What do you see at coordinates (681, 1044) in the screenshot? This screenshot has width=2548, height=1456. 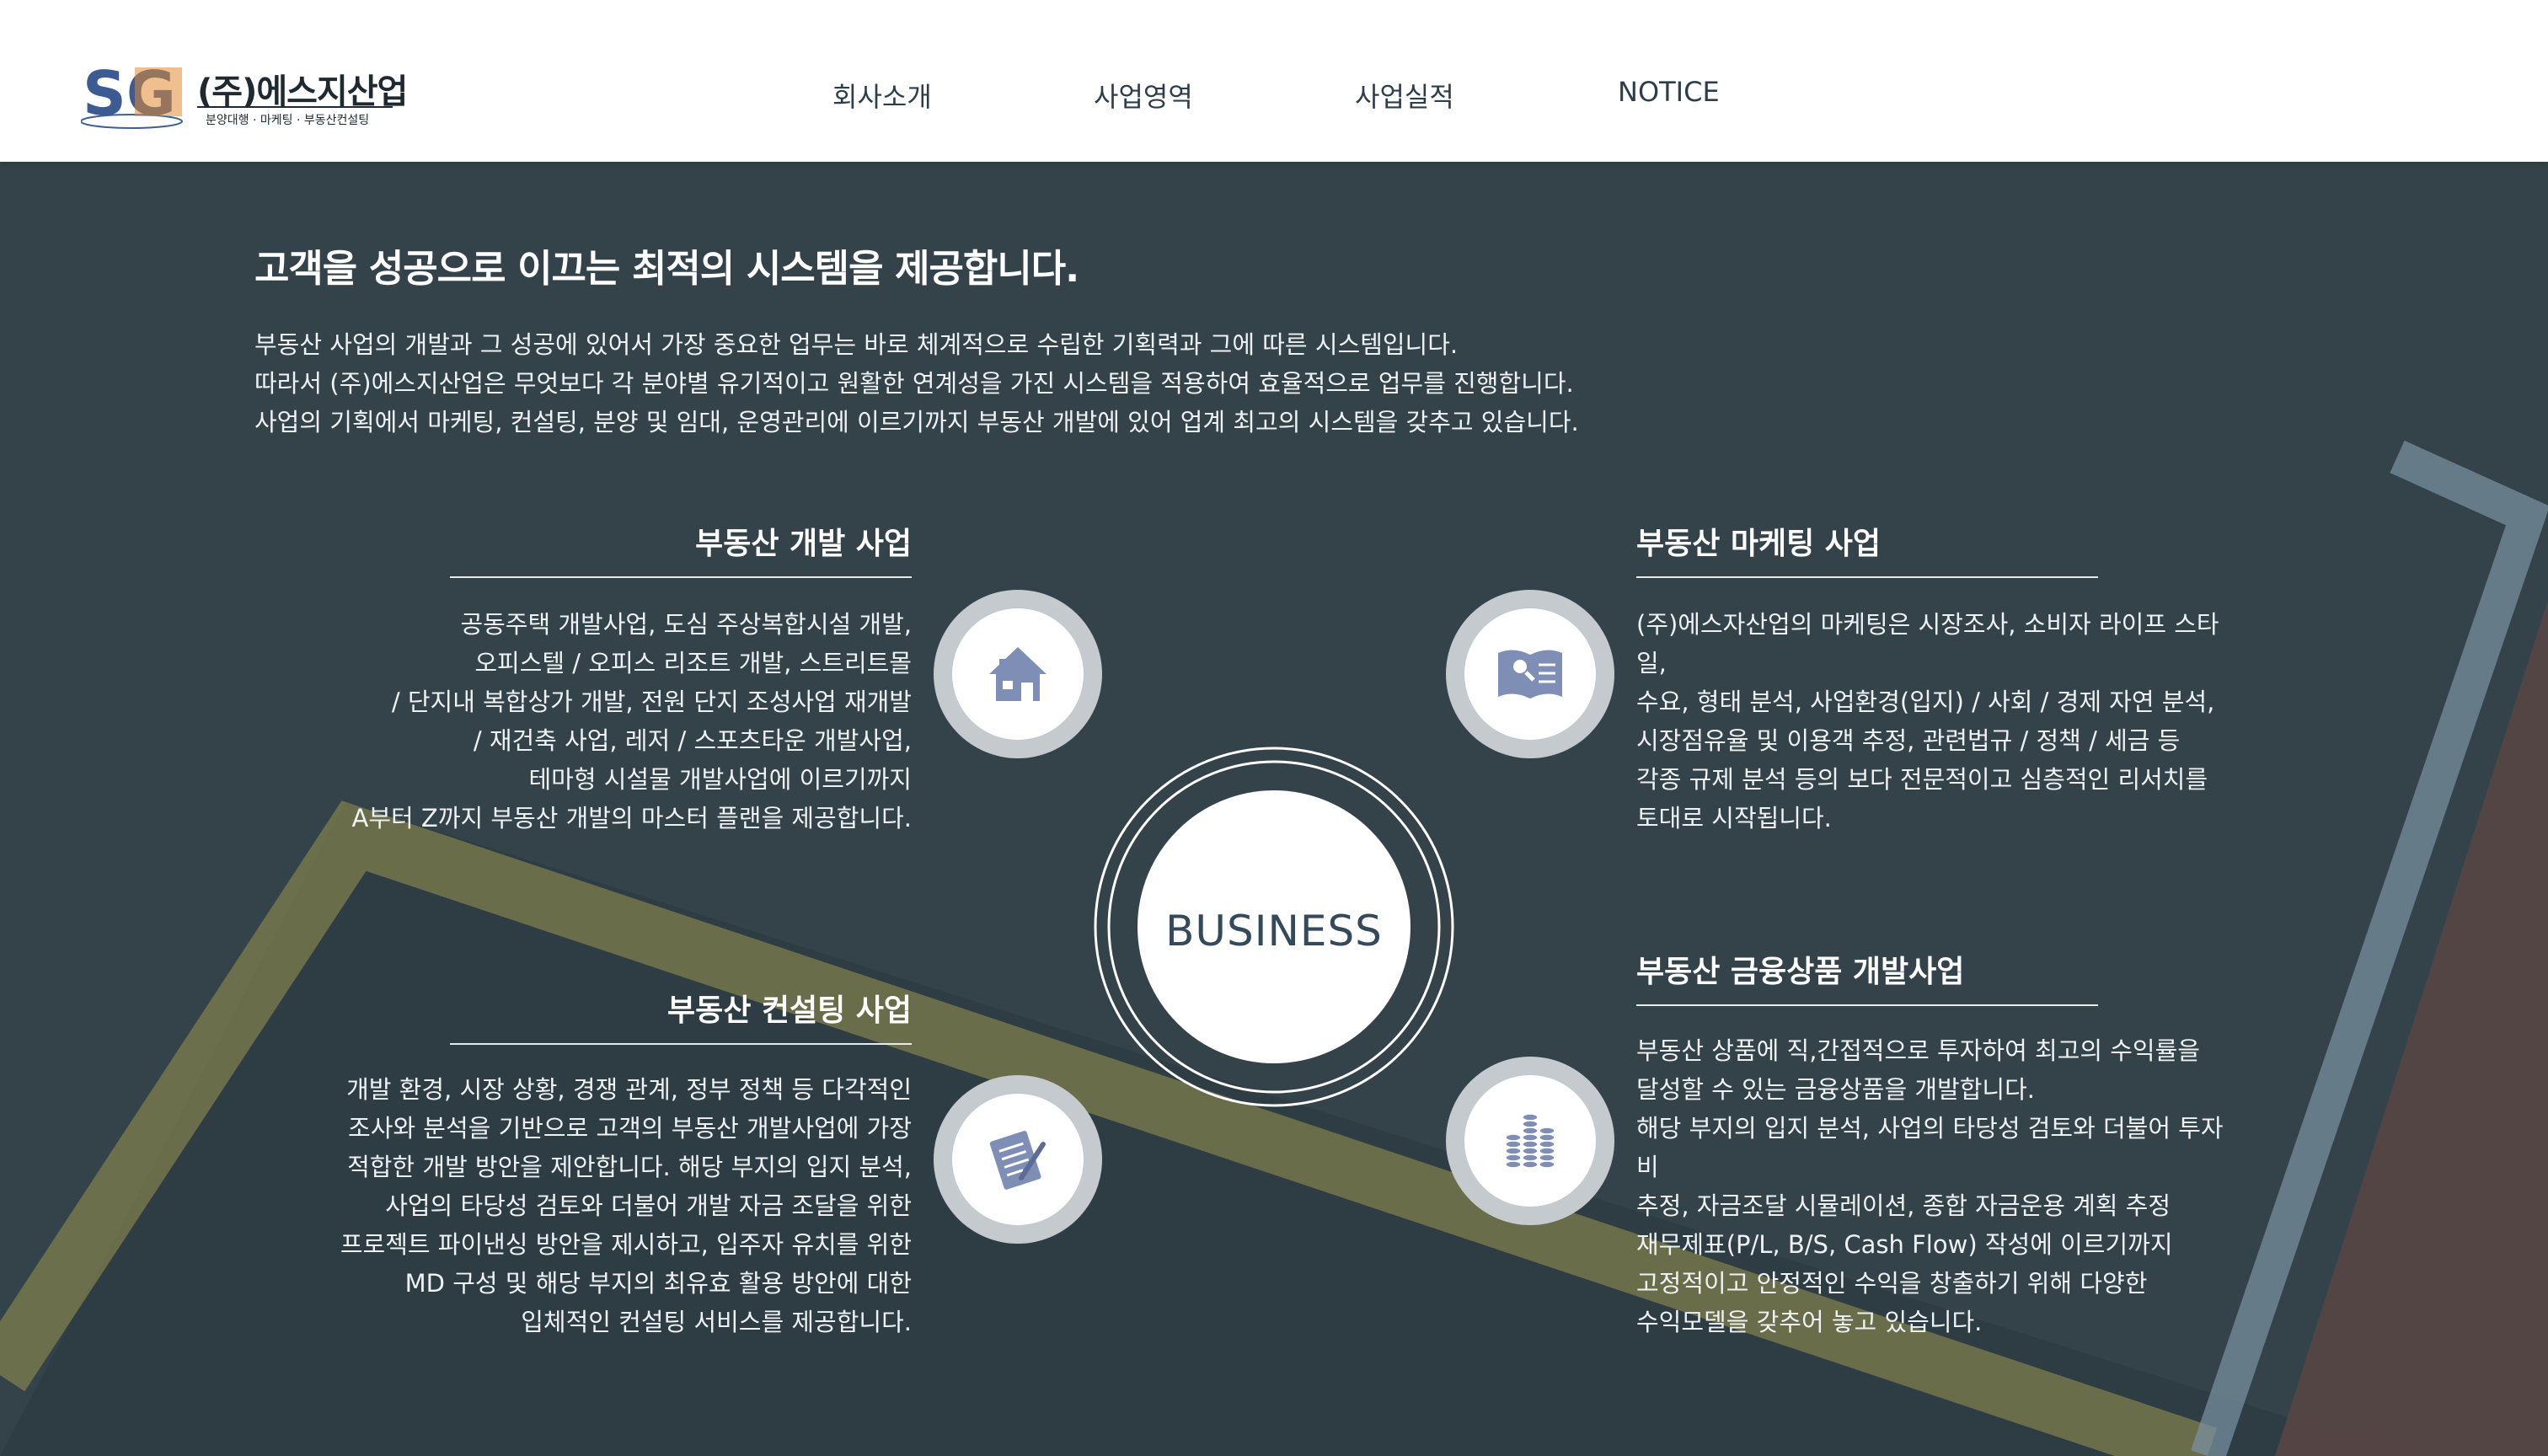 I see `consulting-rule` at bounding box center [681, 1044].